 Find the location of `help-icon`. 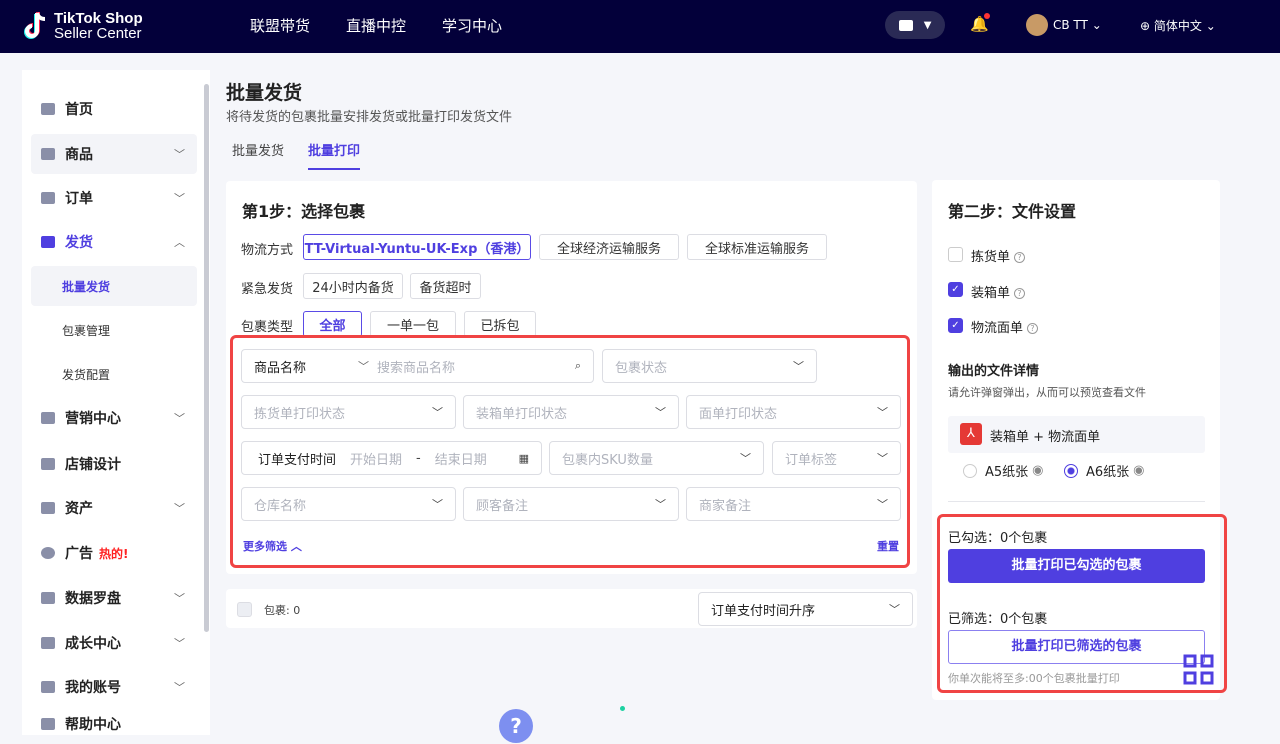

help-icon is located at coordinates (48, 724).